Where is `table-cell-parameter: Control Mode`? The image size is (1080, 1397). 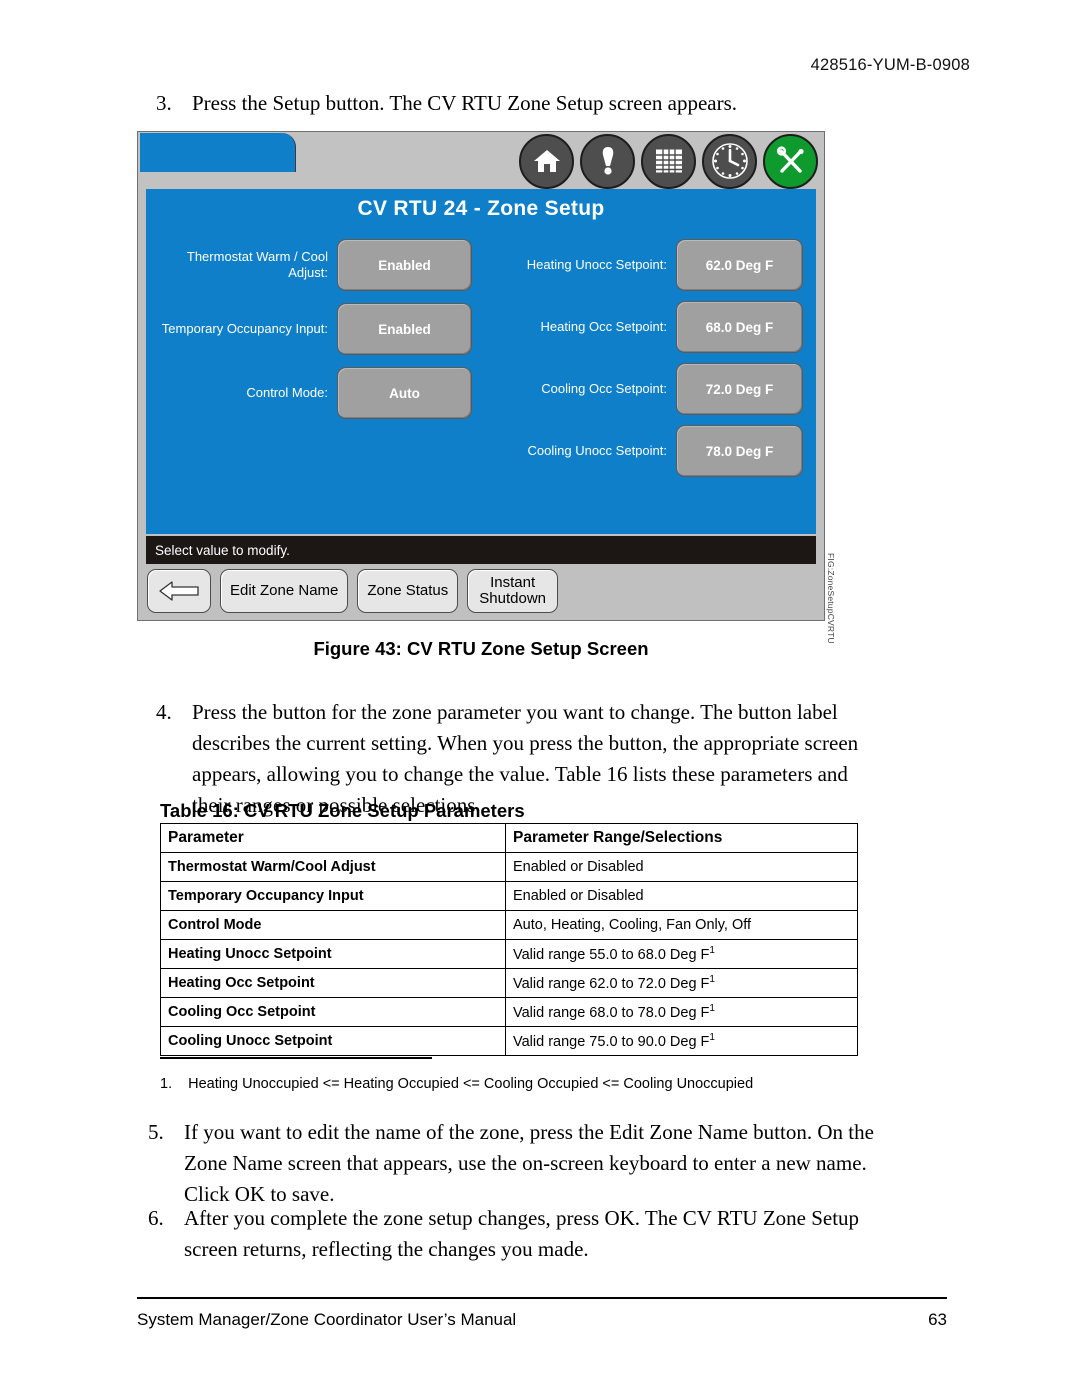
table-cell-parameter: Control Mode is located at coordinates (333, 925).